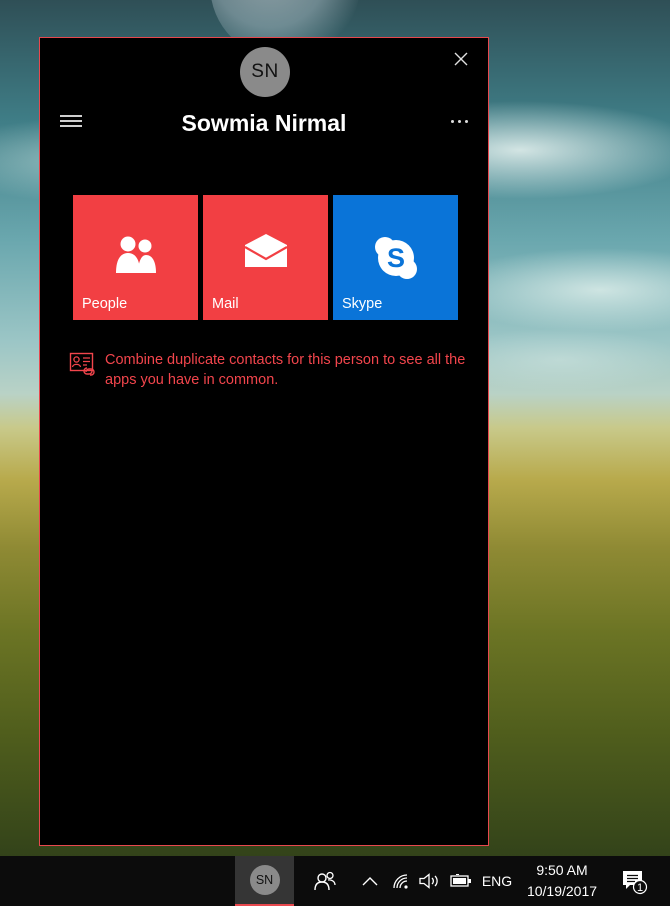 The height and width of the screenshot is (906, 670). I want to click on network-button, so click(401, 881).